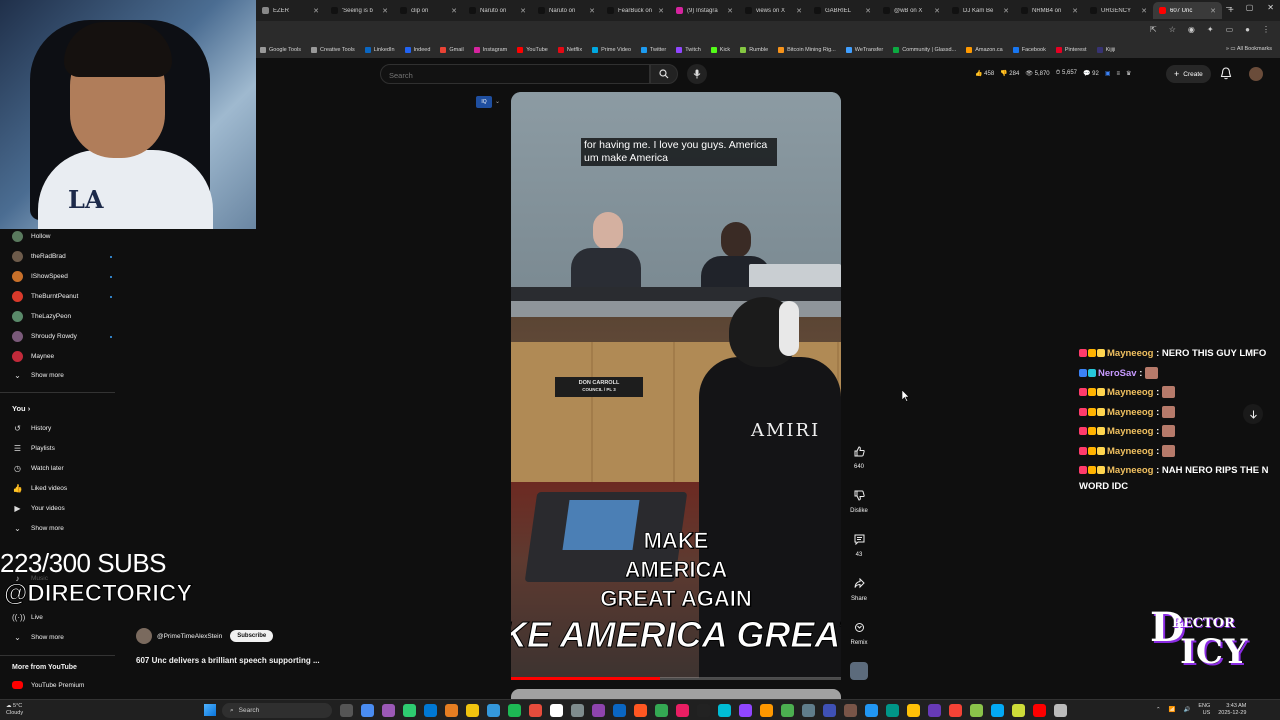  Describe the element at coordinates (62, 276) in the screenshot. I see `subscription-item: IShowSpeed` at that location.